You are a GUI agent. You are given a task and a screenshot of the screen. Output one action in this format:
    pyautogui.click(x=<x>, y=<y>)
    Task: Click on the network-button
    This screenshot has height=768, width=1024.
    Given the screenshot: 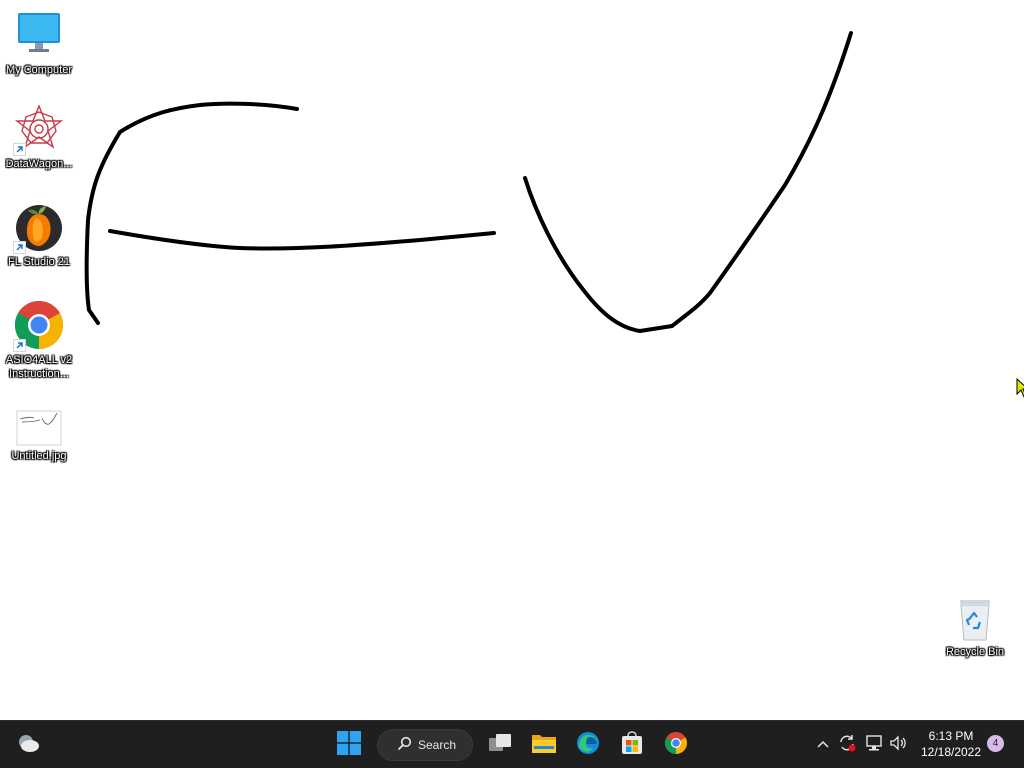 What is the action you would take?
    pyautogui.click(x=874, y=745)
    